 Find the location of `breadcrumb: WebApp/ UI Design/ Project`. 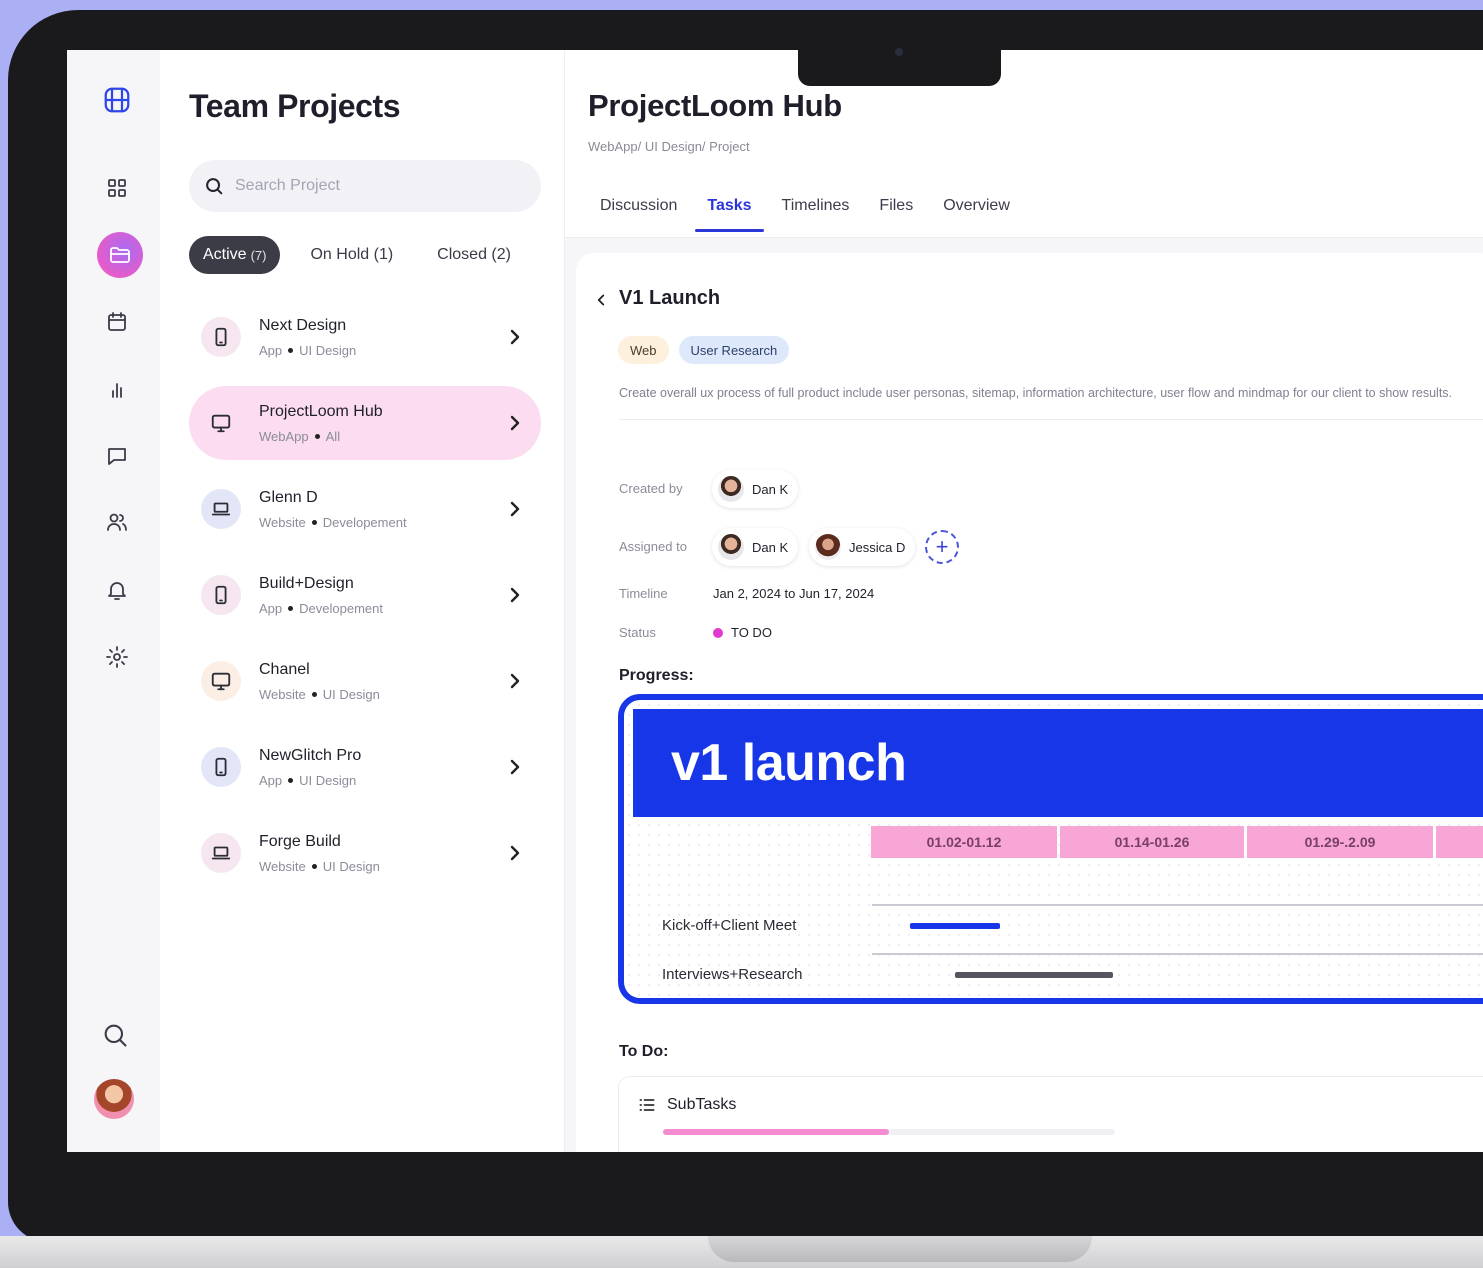

breadcrumb: WebApp/ UI Design/ Project is located at coordinates (669, 146).